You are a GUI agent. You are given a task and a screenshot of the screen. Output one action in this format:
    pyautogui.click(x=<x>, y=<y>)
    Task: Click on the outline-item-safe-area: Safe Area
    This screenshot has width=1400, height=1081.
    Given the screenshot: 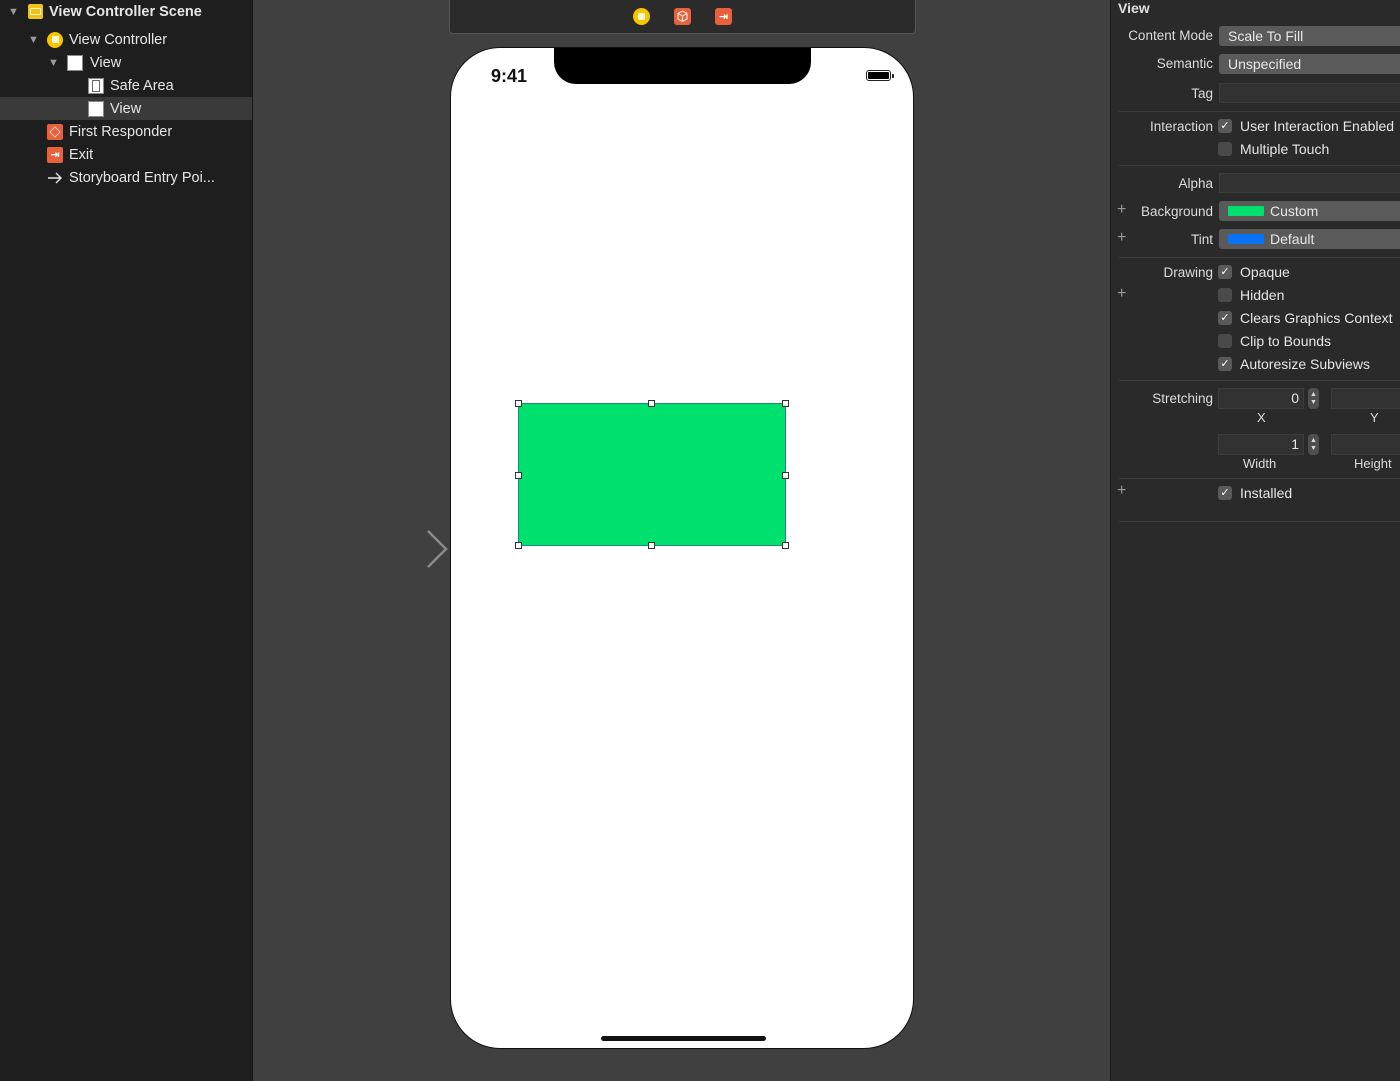 What is the action you would take?
    pyautogui.click(x=126, y=85)
    